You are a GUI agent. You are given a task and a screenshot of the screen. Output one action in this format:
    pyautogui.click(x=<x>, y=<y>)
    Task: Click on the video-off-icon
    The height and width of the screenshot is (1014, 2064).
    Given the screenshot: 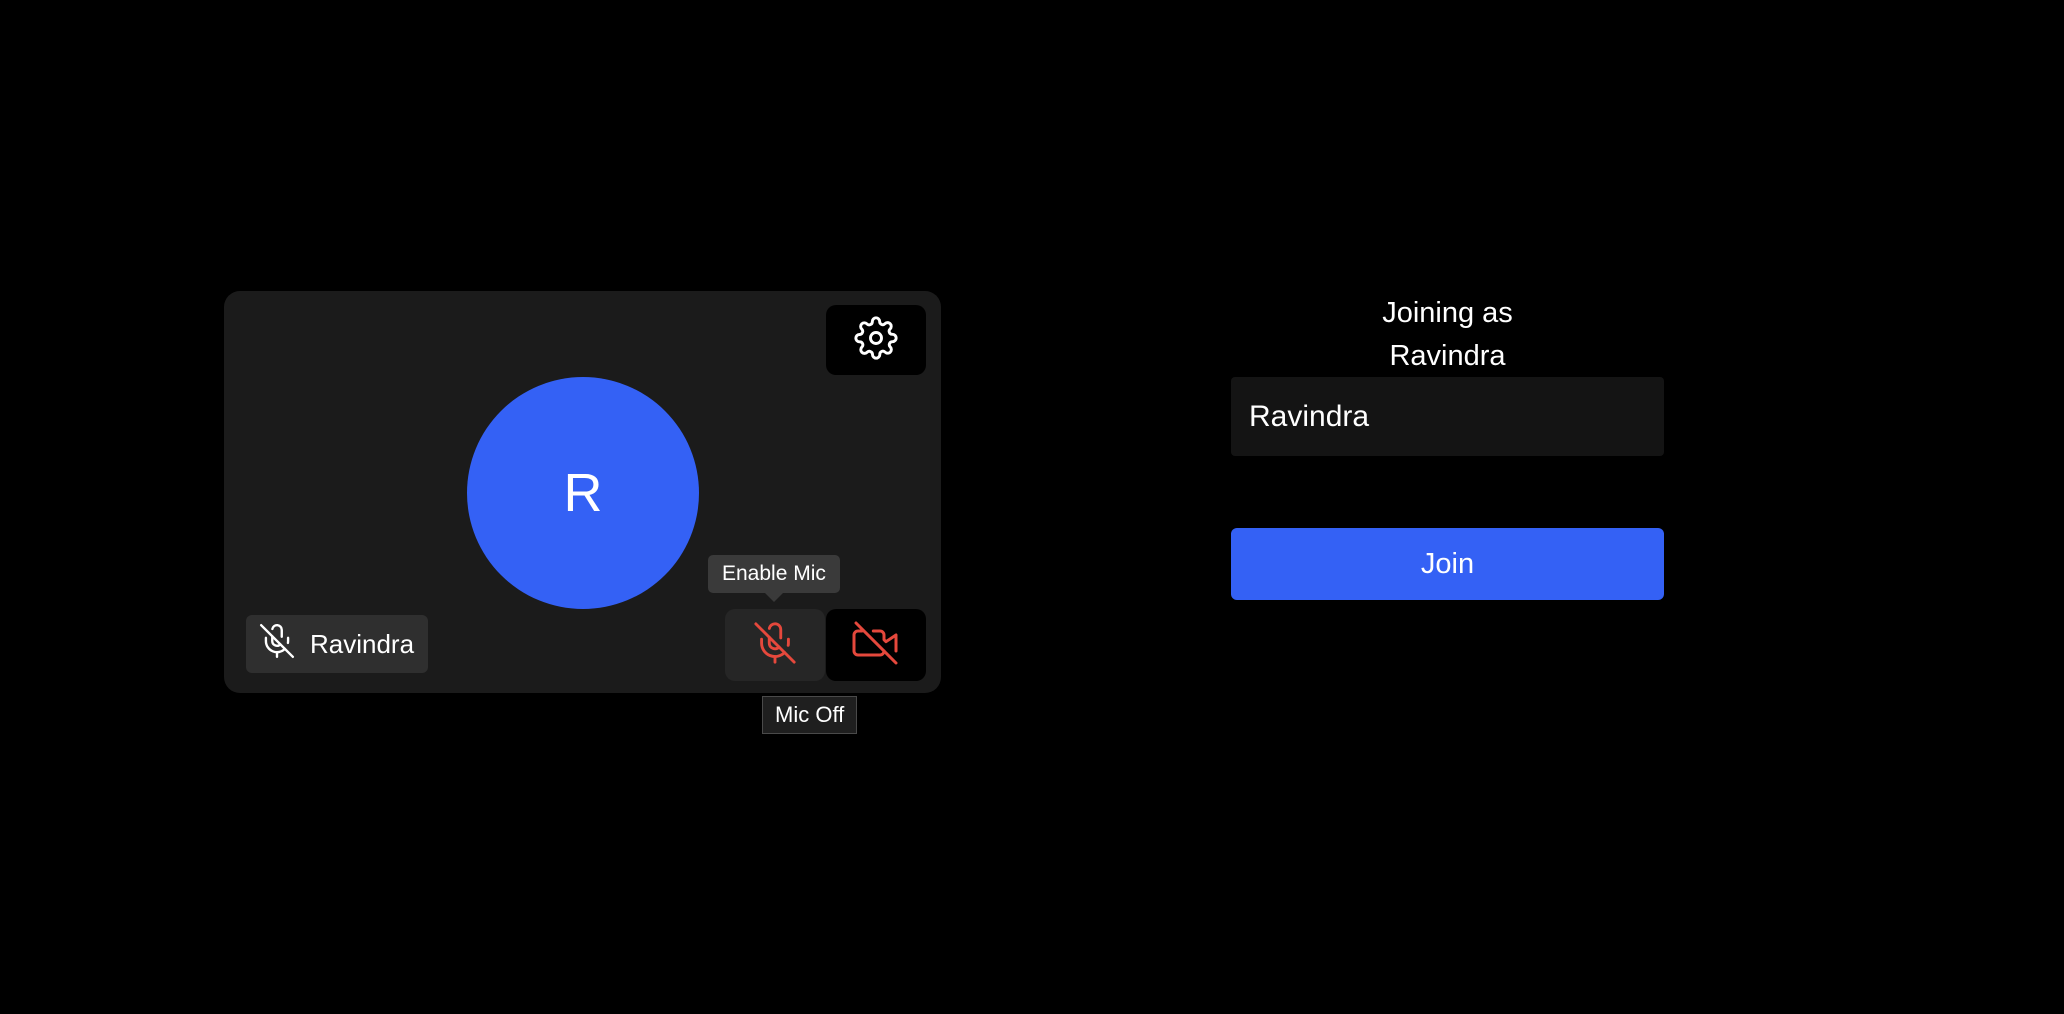 What is the action you would take?
    pyautogui.click(x=876, y=645)
    